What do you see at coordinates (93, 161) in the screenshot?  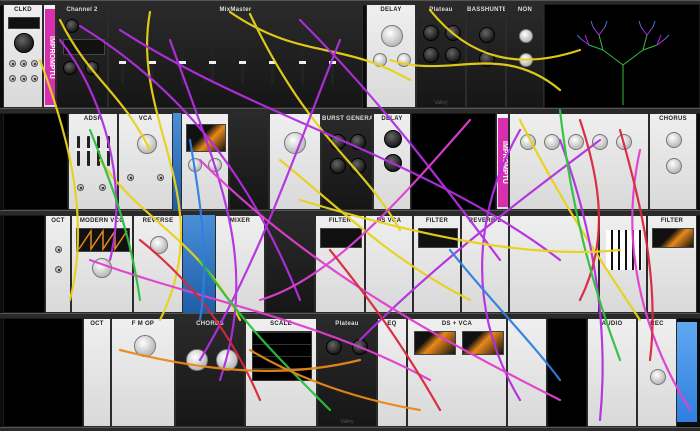 I see `module-adsr: ADSR` at bounding box center [93, 161].